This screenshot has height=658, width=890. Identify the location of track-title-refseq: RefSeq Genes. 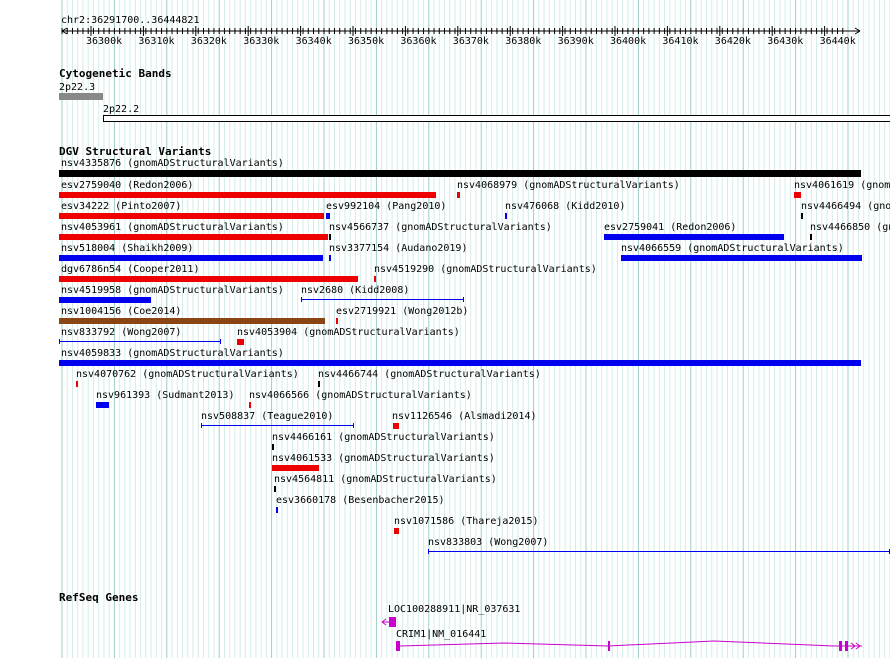
(98, 597).